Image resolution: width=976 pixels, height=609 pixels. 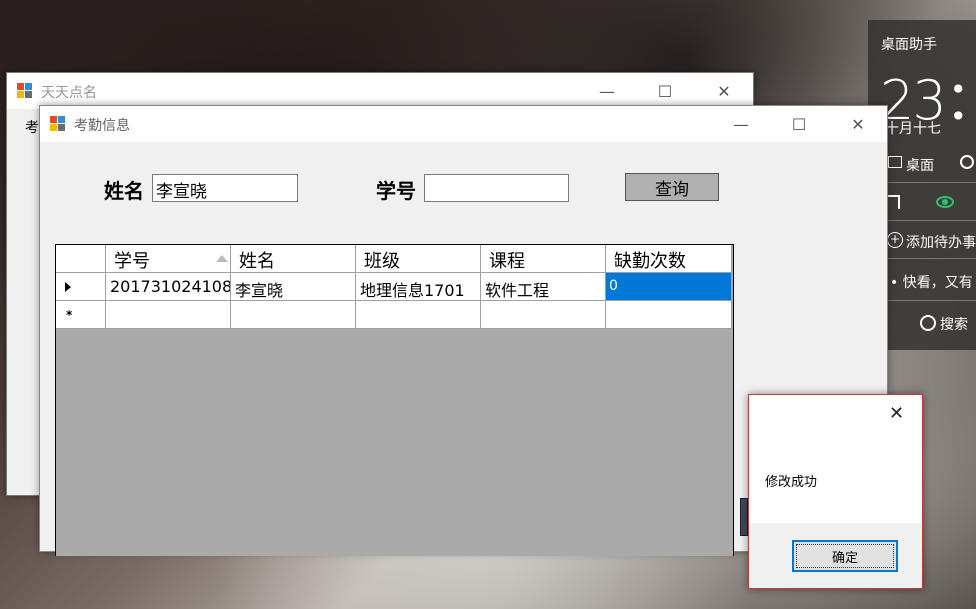 I want to click on ok-button: 确定, so click(x=845, y=556).